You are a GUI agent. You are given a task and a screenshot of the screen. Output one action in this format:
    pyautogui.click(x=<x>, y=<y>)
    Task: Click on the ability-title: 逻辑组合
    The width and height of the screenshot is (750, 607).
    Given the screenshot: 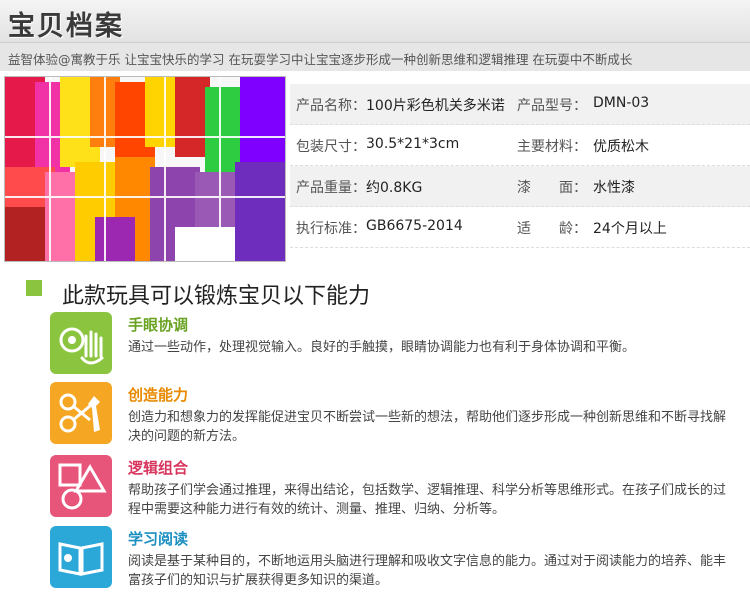 What is the action you would take?
    pyautogui.click(x=158, y=468)
    